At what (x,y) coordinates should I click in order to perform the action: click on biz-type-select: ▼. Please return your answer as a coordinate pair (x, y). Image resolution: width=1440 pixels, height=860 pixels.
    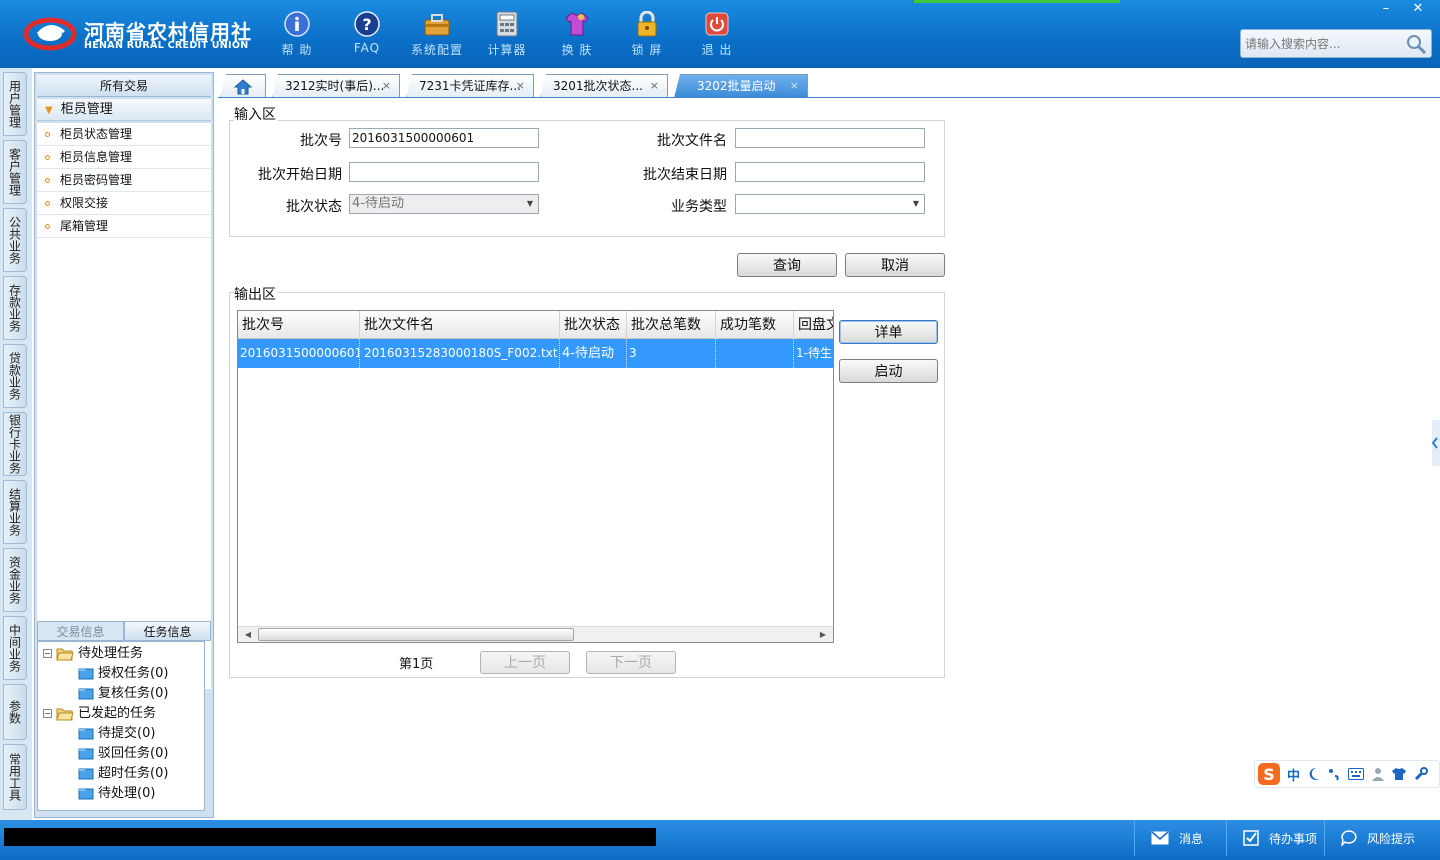
    Looking at the image, I should click on (830, 204).